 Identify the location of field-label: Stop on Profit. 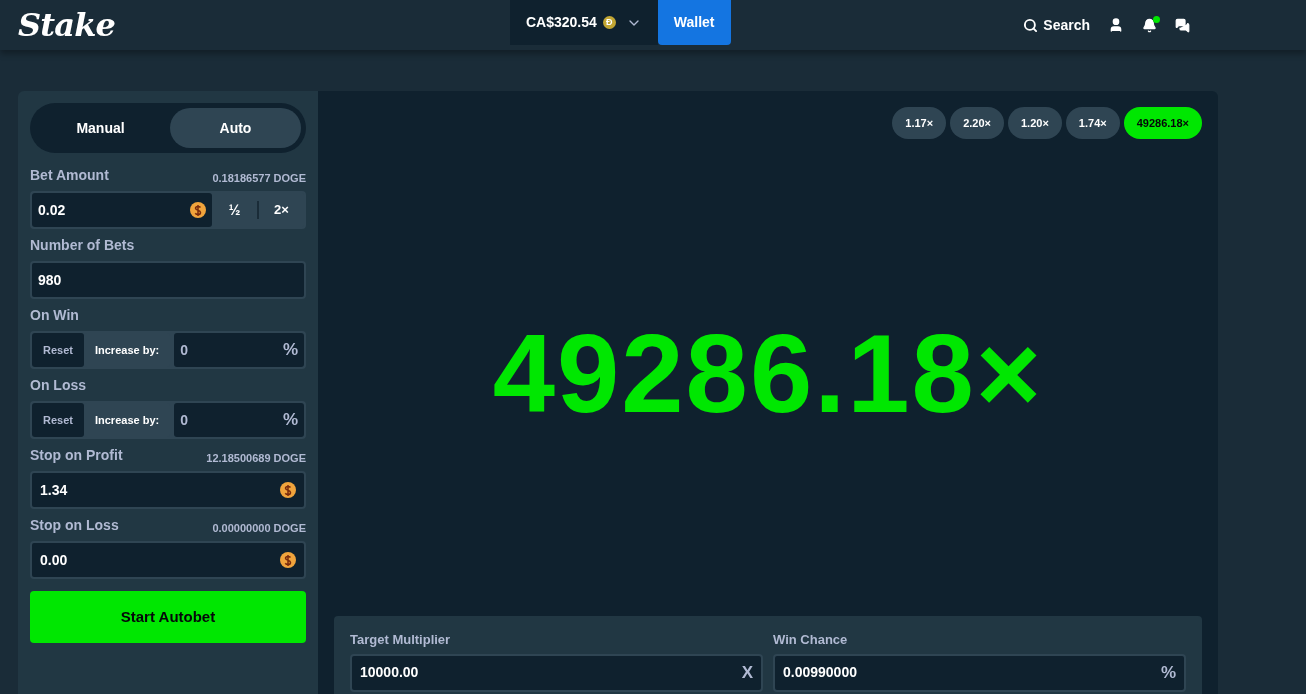
(76, 455).